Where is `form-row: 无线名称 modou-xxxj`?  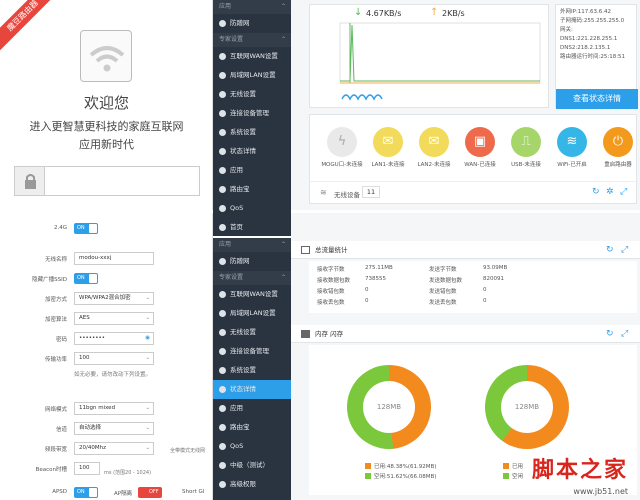
form-row: 无线名称 modou-xxxj is located at coordinates (106, 259).